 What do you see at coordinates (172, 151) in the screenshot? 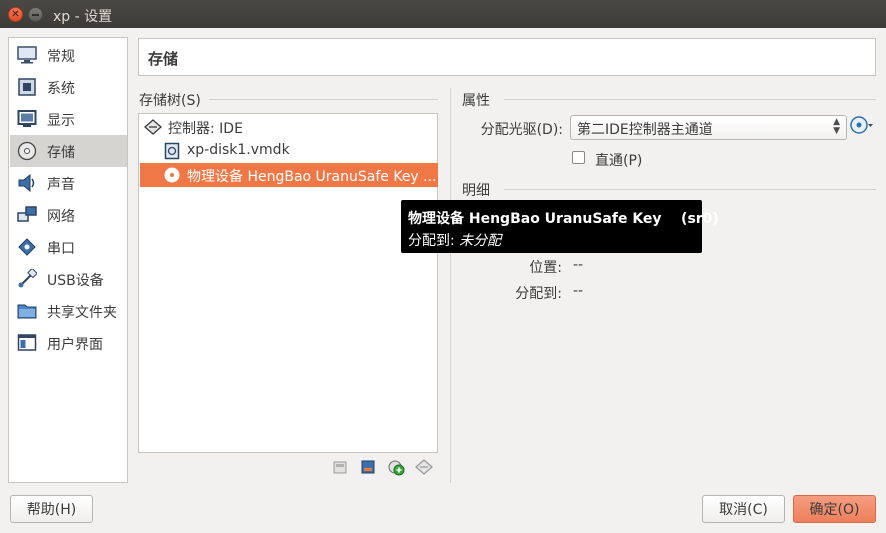
I see `hard-disk-icon` at bounding box center [172, 151].